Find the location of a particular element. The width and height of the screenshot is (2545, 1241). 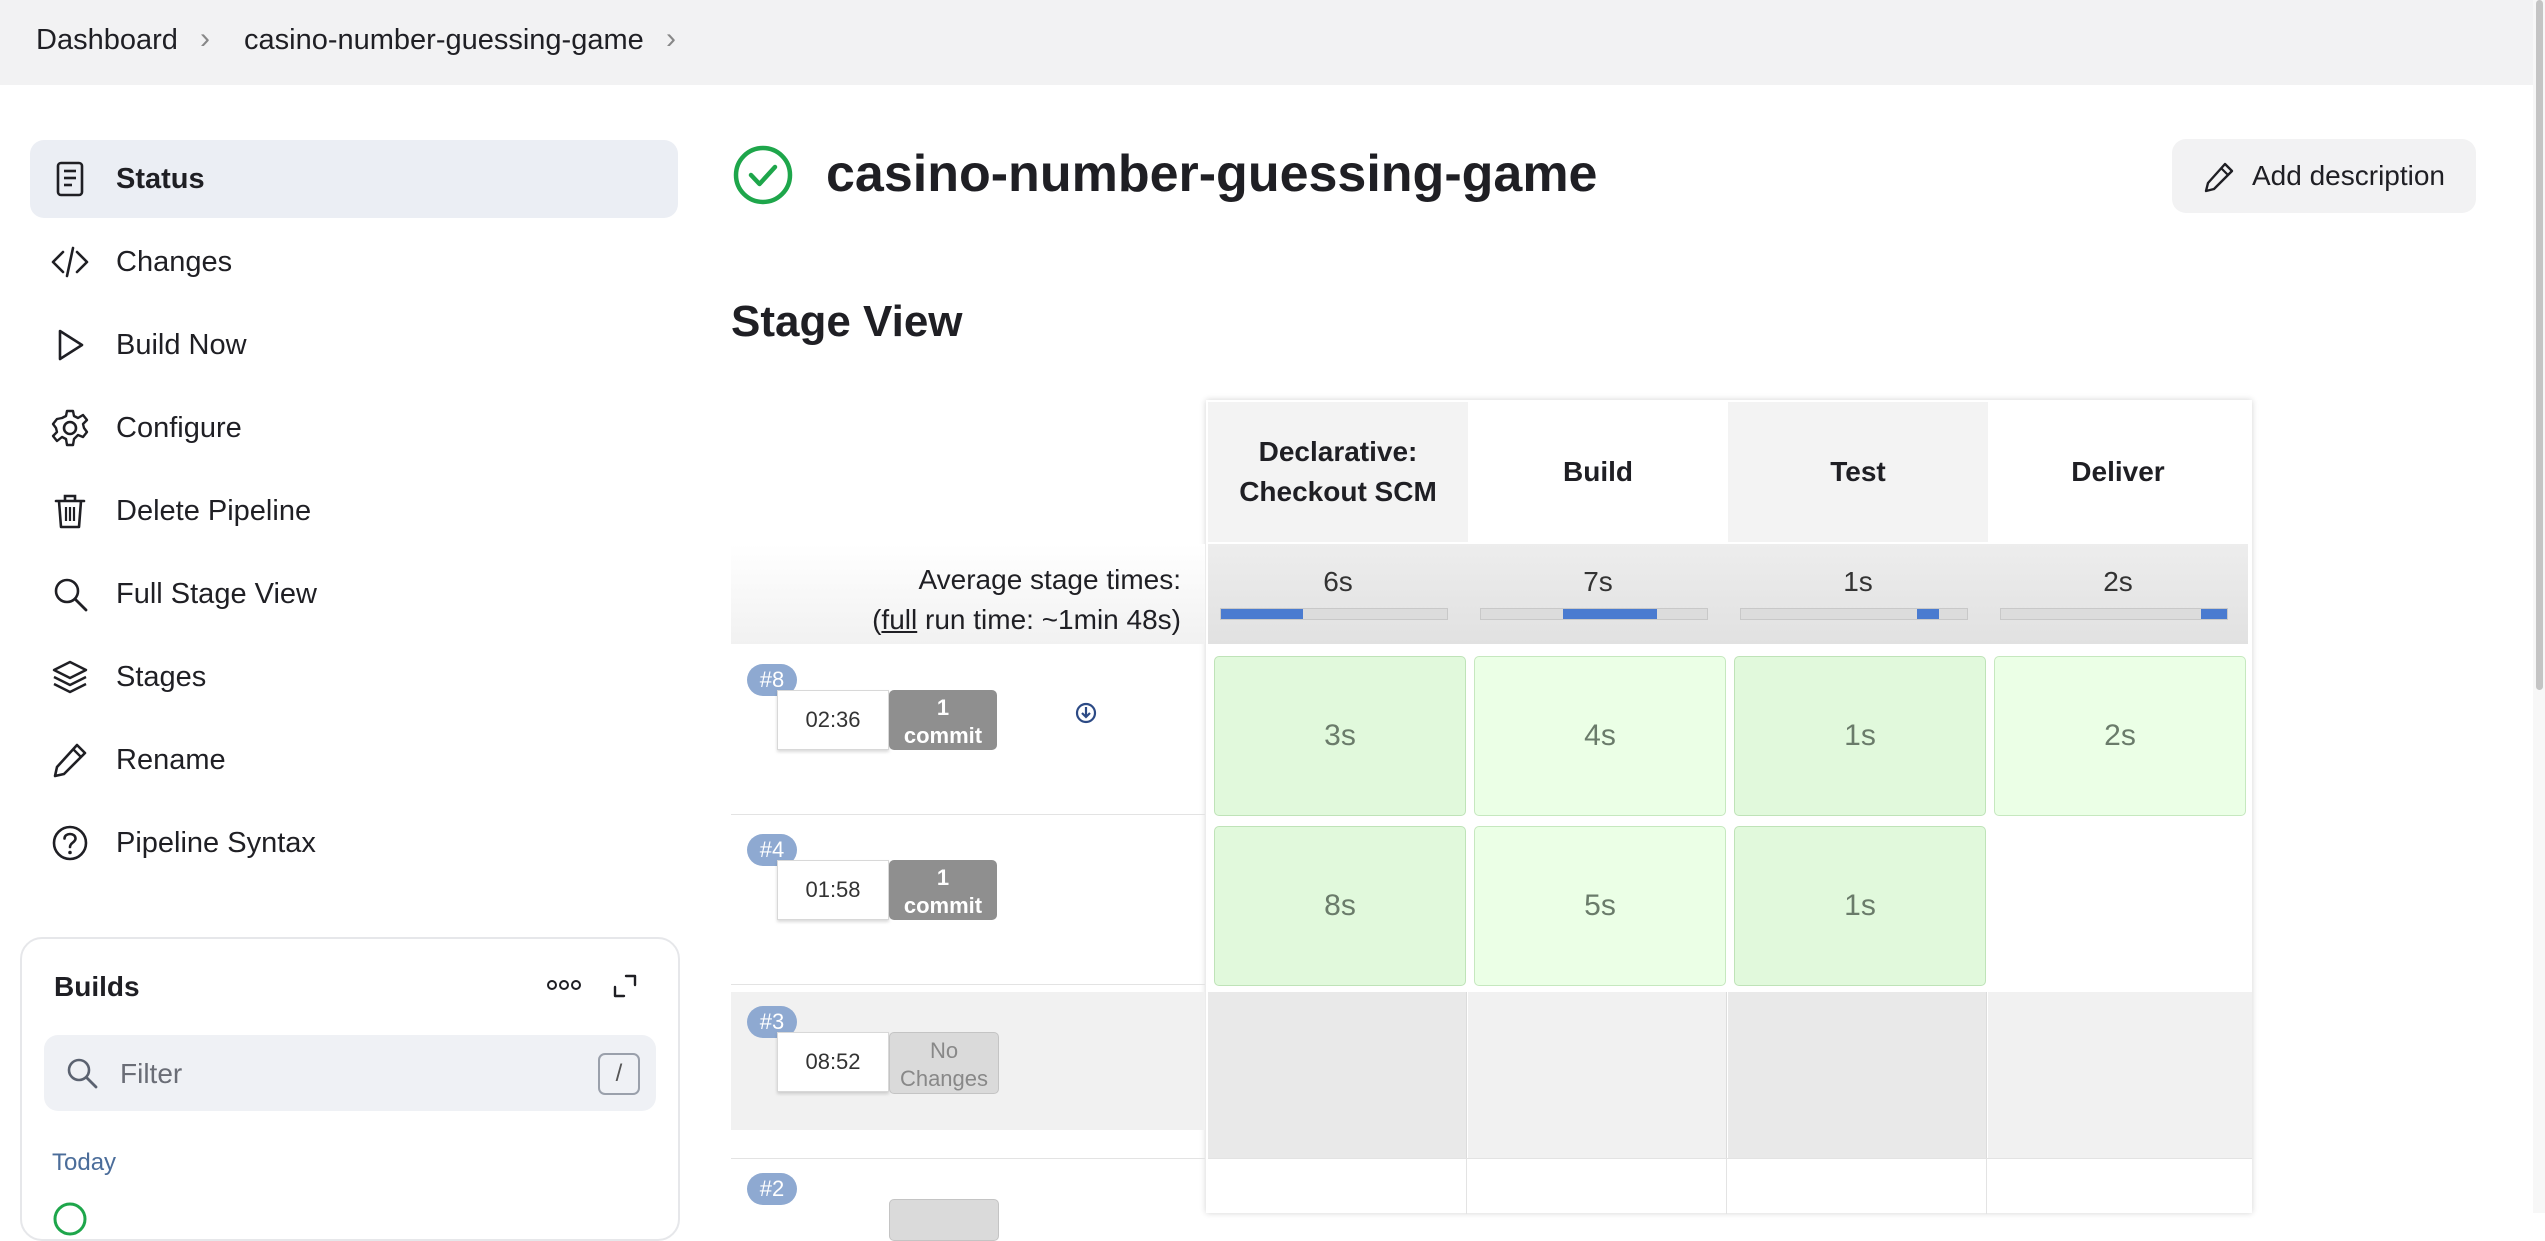

expand-icon is located at coordinates (625, 986).